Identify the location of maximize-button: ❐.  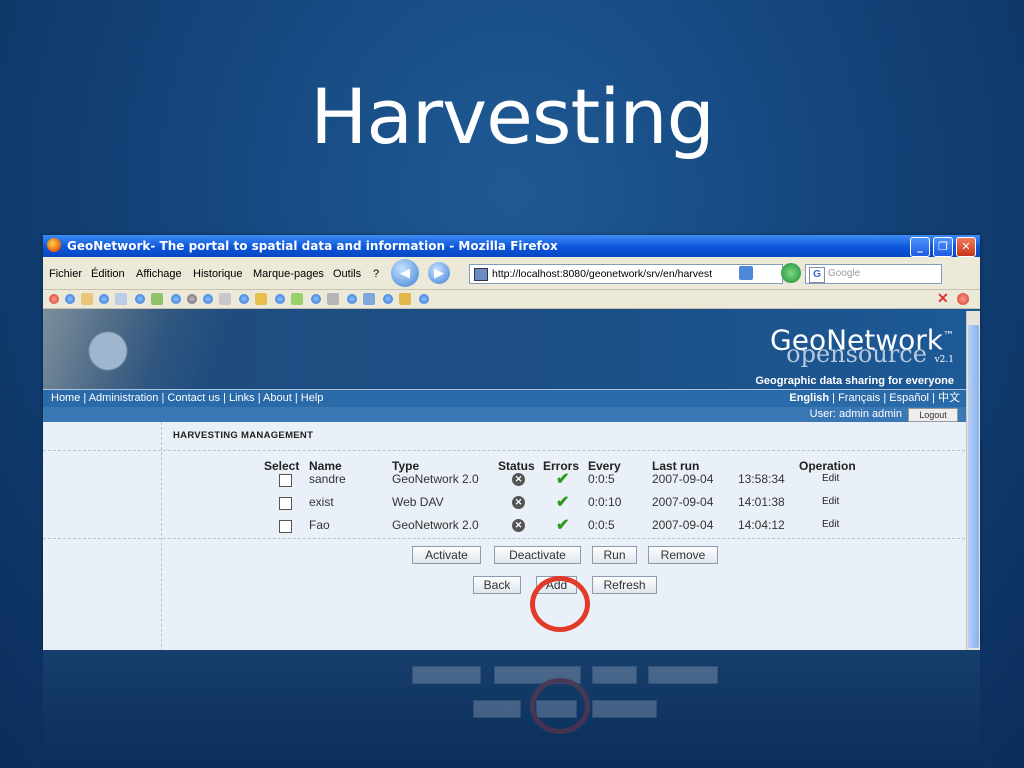
(943, 247).